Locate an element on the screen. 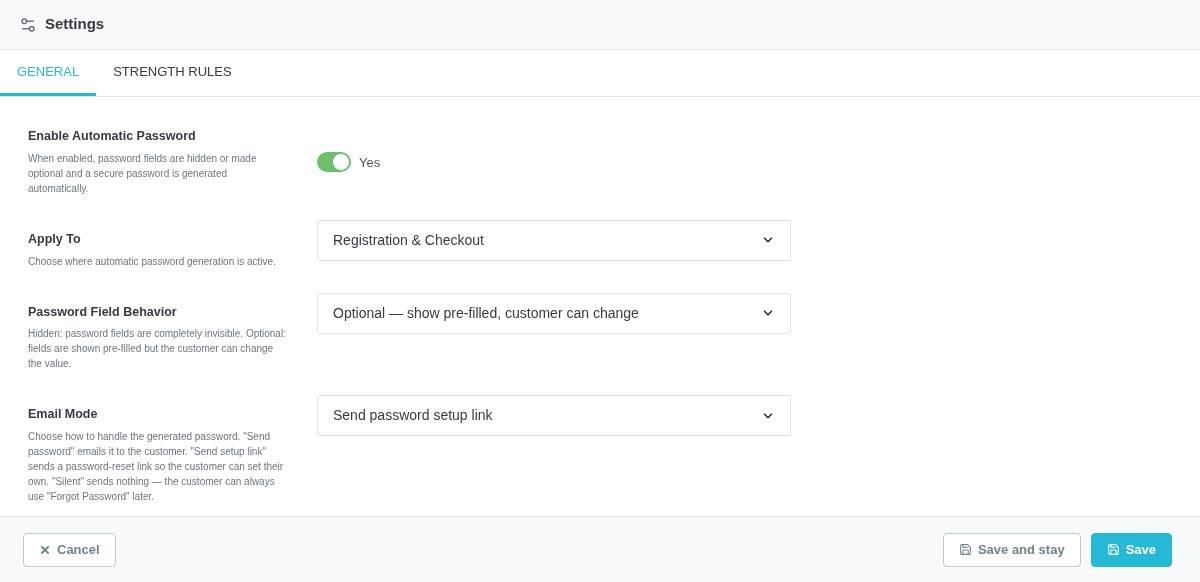 The height and width of the screenshot is (582, 1200). cancel-button: Cancel is located at coordinates (69, 549).